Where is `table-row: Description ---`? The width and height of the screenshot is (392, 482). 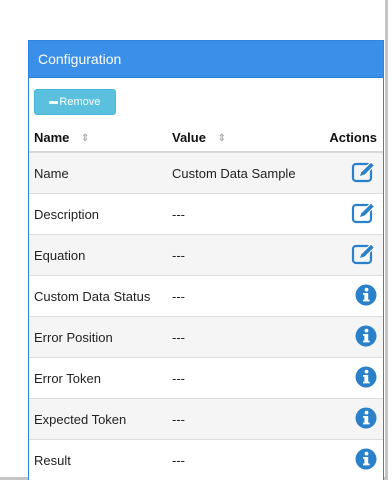
table-row: Description --- is located at coordinates (206, 214).